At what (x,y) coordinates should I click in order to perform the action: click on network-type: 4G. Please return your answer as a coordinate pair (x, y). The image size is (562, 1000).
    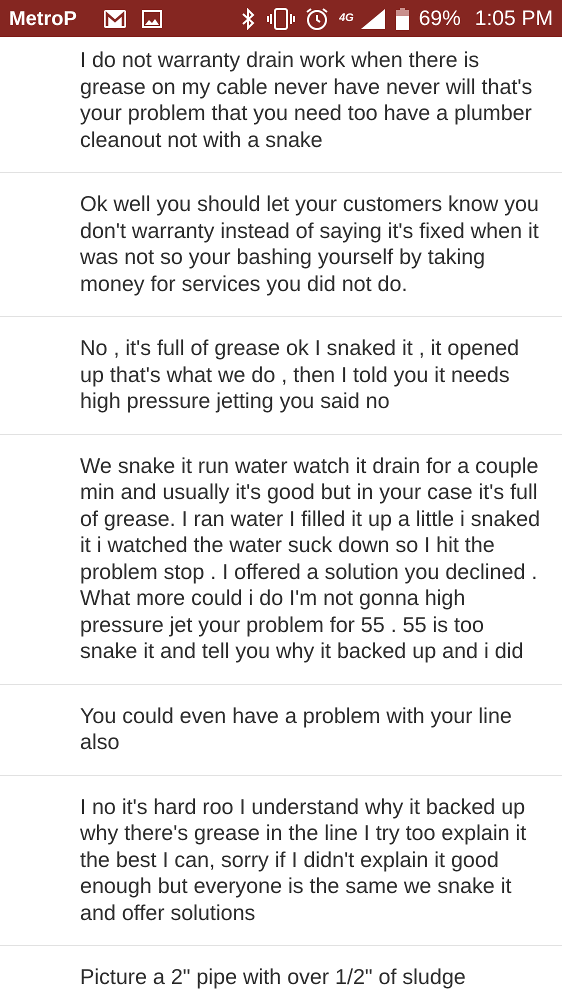
    Looking at the image, I should click on (346, 18).